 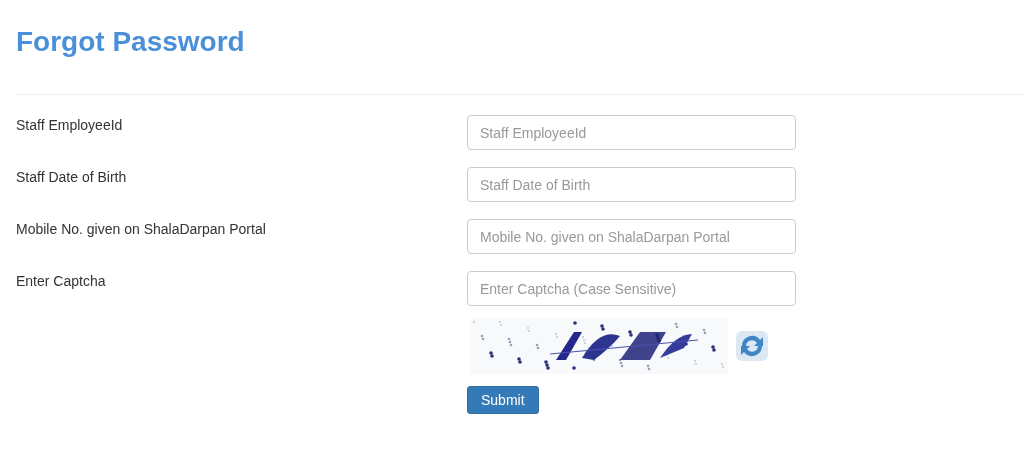 What do you see at coordinates (61, 280) in the screenshot?
I see `field-label: Enter Captcha` at bounding box center [61, 280].